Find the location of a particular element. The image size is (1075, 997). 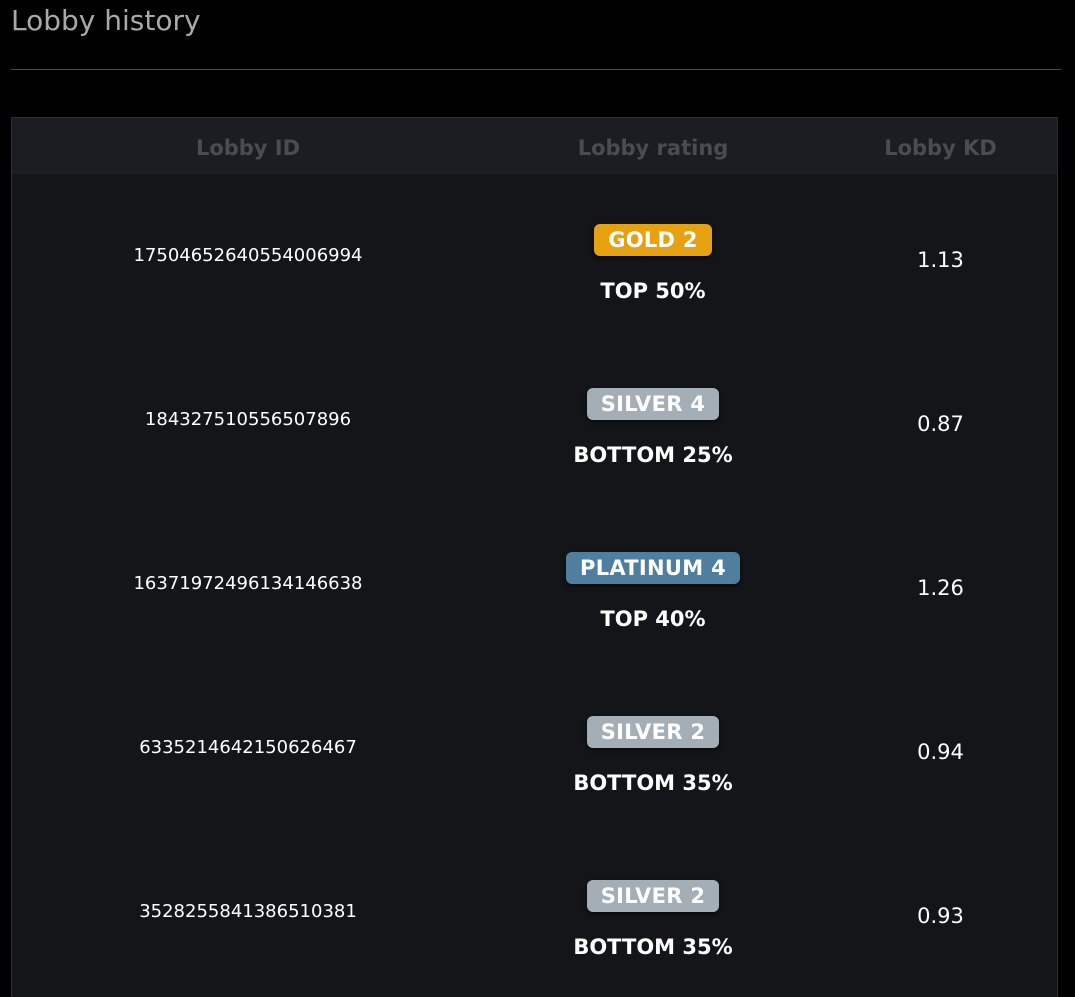

lobby-rating-cell: GOLD 2 TOP 50% is located at coordinates (653, 284).